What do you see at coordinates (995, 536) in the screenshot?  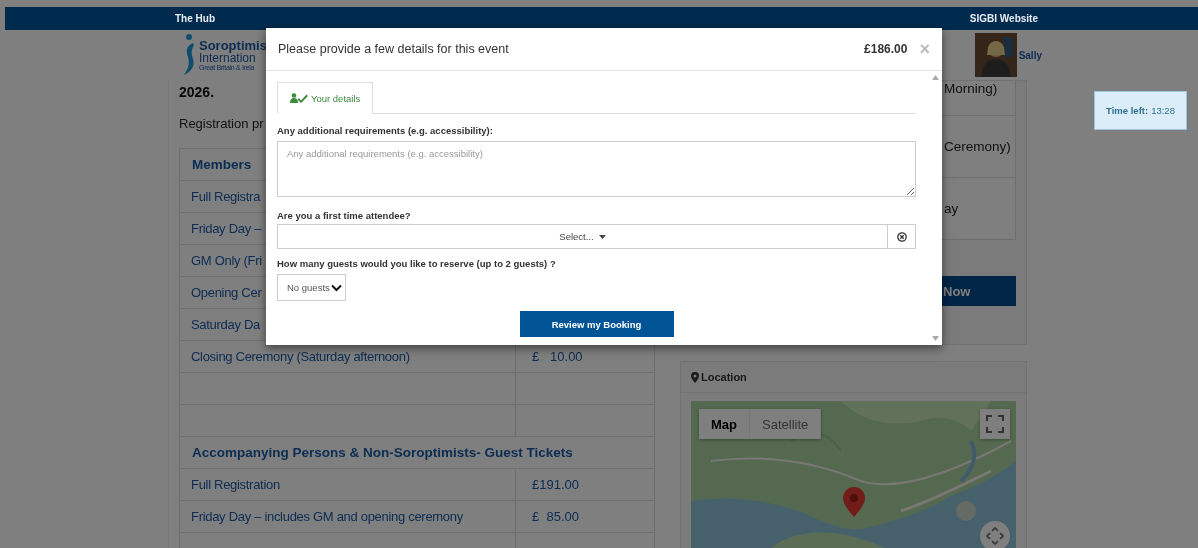 I see `move-arrows-icon` at bounding box center [995, 536].